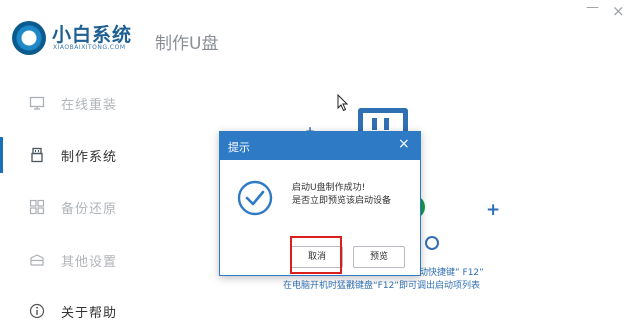 Image resolution: width=634 pixels, height=326 pixels. I want to click on usb-drive-icon, so click(37, 155).